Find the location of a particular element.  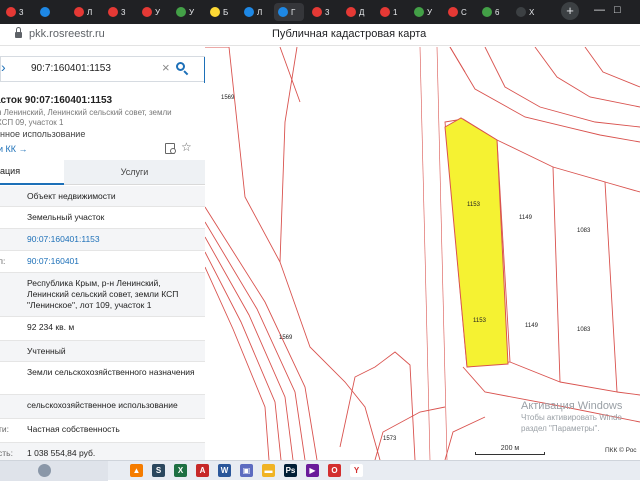

table-row: сельскохозяйственное использование is located at coordinates (102, 407).